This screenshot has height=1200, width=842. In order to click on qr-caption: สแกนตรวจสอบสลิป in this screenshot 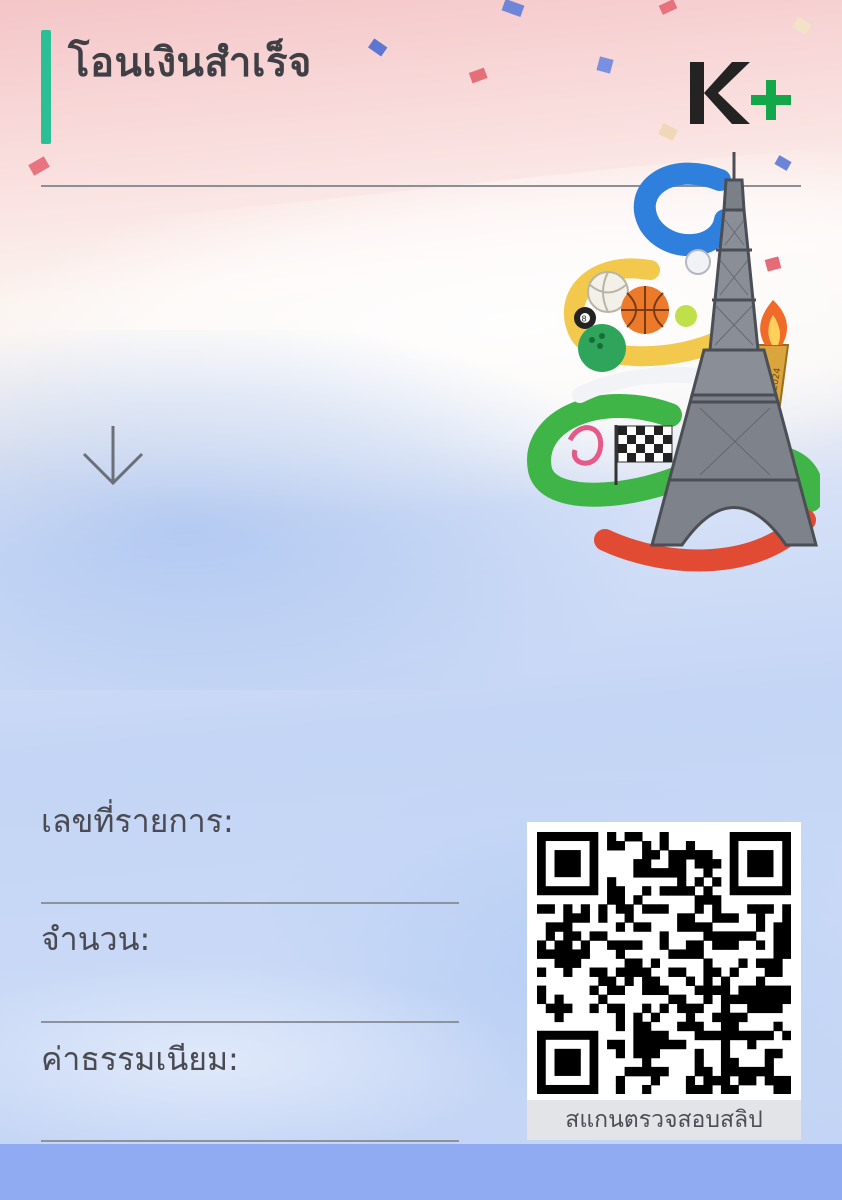, I will do `click(664, 1120)`.